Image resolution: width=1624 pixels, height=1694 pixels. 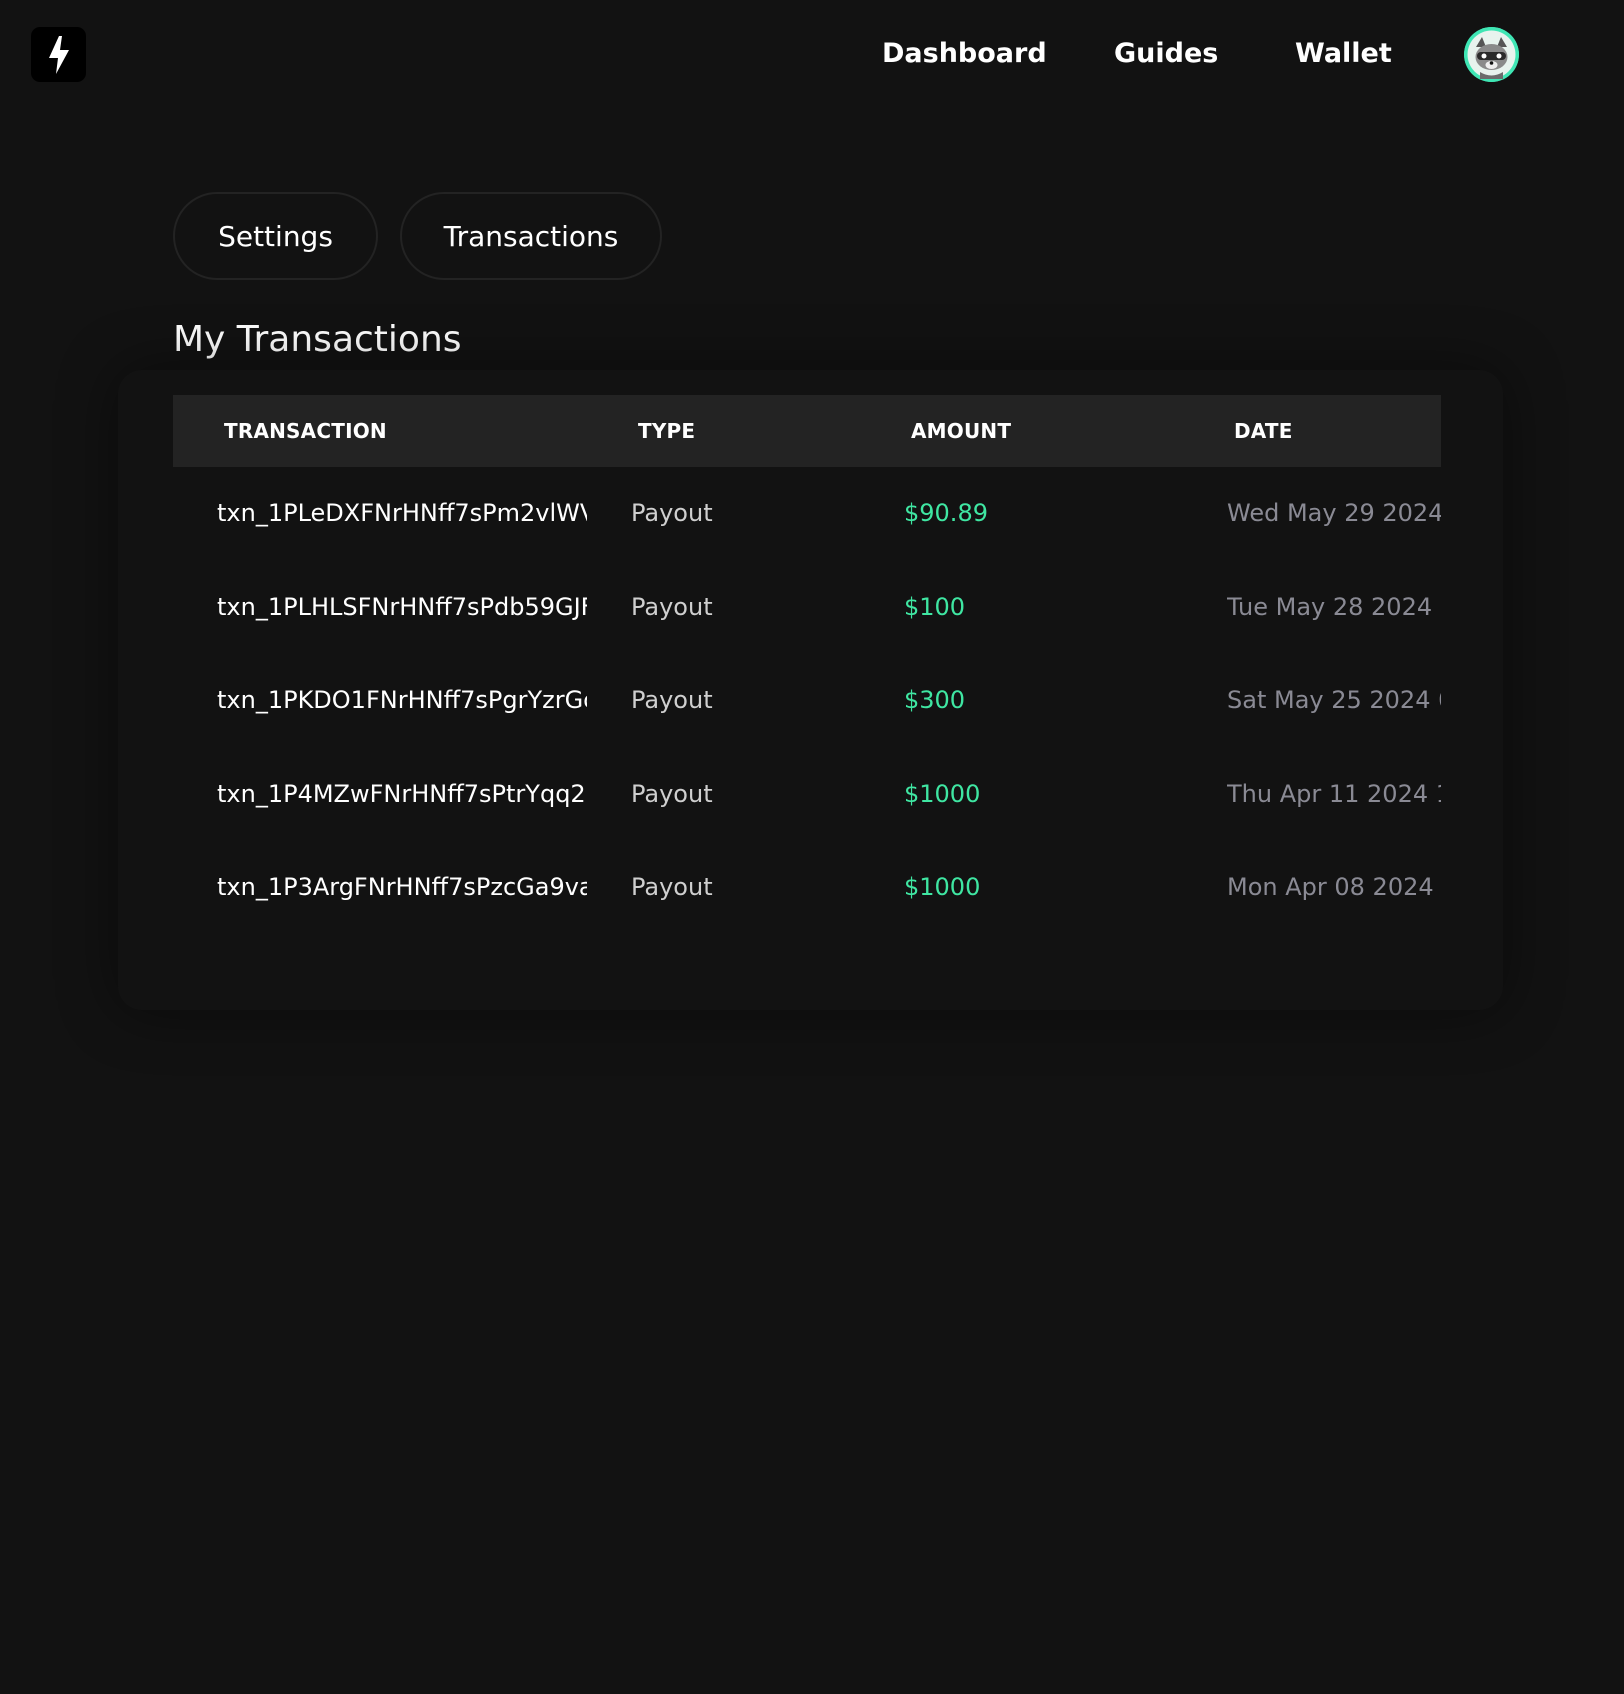 I want to click on transaction-amount: $300, so click(x=935, y=700).